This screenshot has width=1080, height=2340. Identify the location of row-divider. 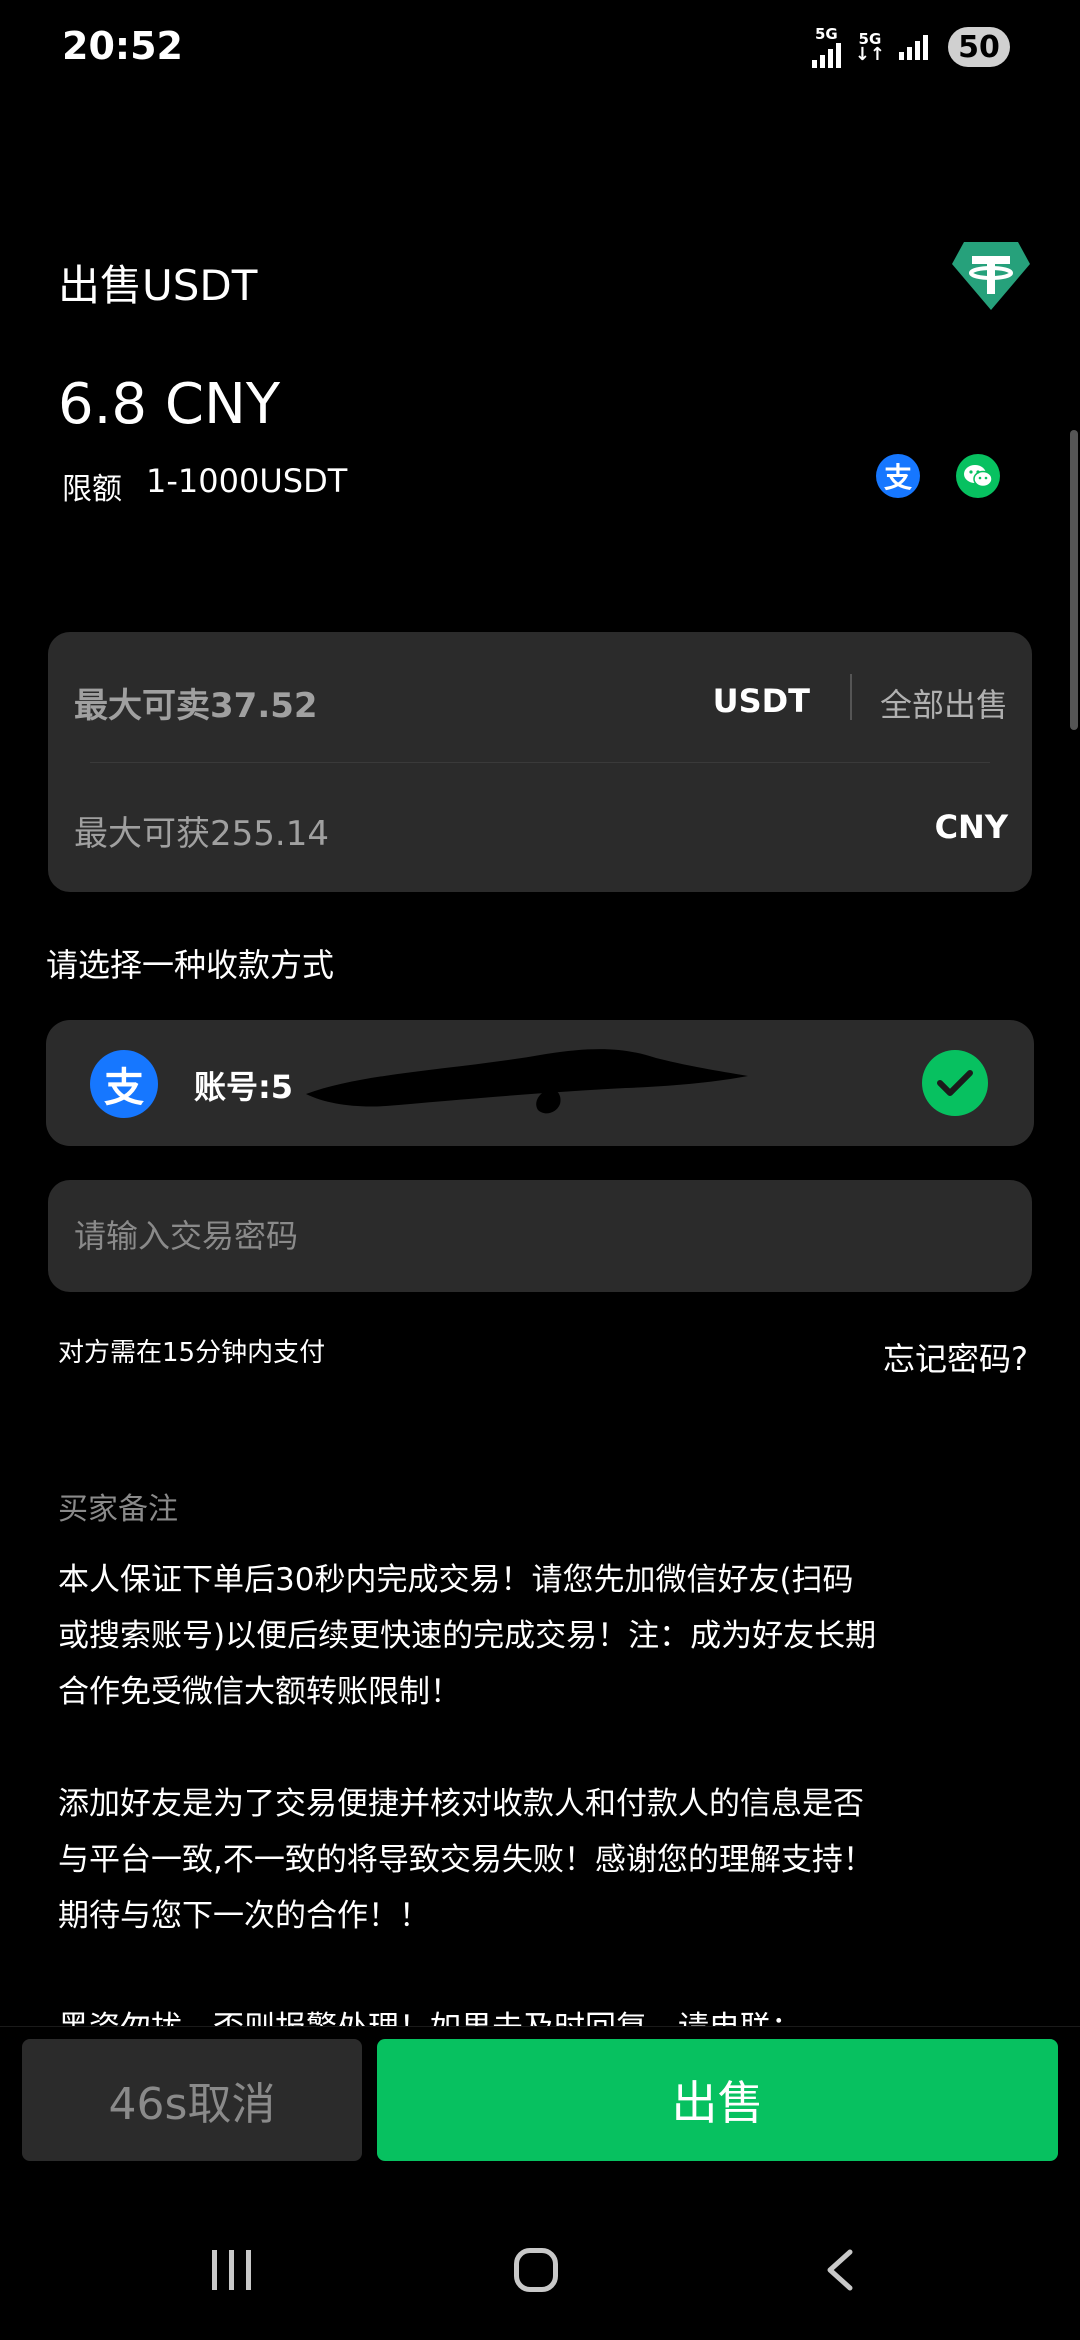
(540, 762).